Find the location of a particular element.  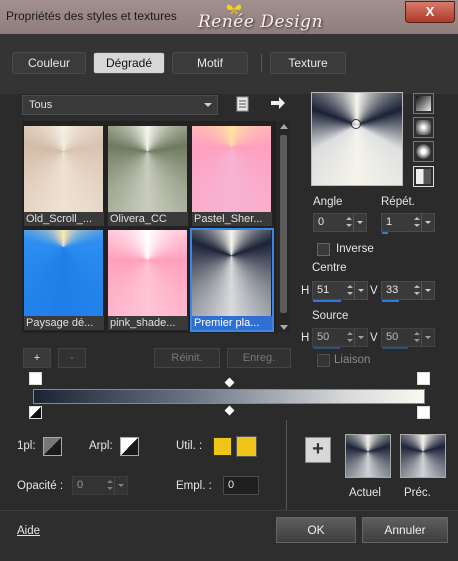

sunburst-type-button is located at coordinates (423, 151).